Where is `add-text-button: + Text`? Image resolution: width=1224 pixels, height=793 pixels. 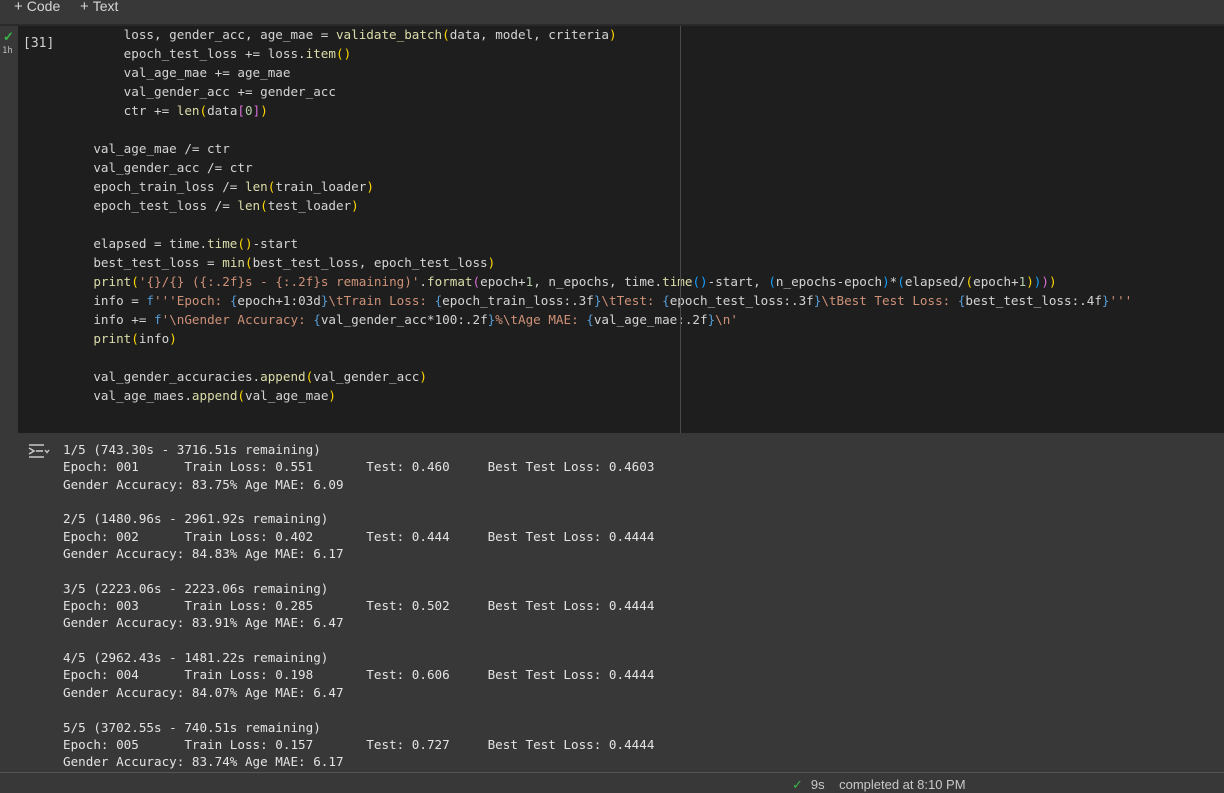 add-text-button: + Text is located at coordinates (99, 7).